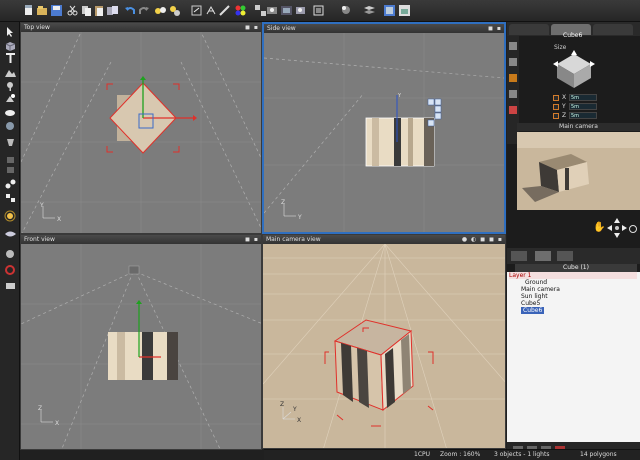 This screenshot has height=460, width=640. What do you see at coordinates (10, 32) in the screenshot?
I see `select-tool-icon` at bounding box center [10, 32].